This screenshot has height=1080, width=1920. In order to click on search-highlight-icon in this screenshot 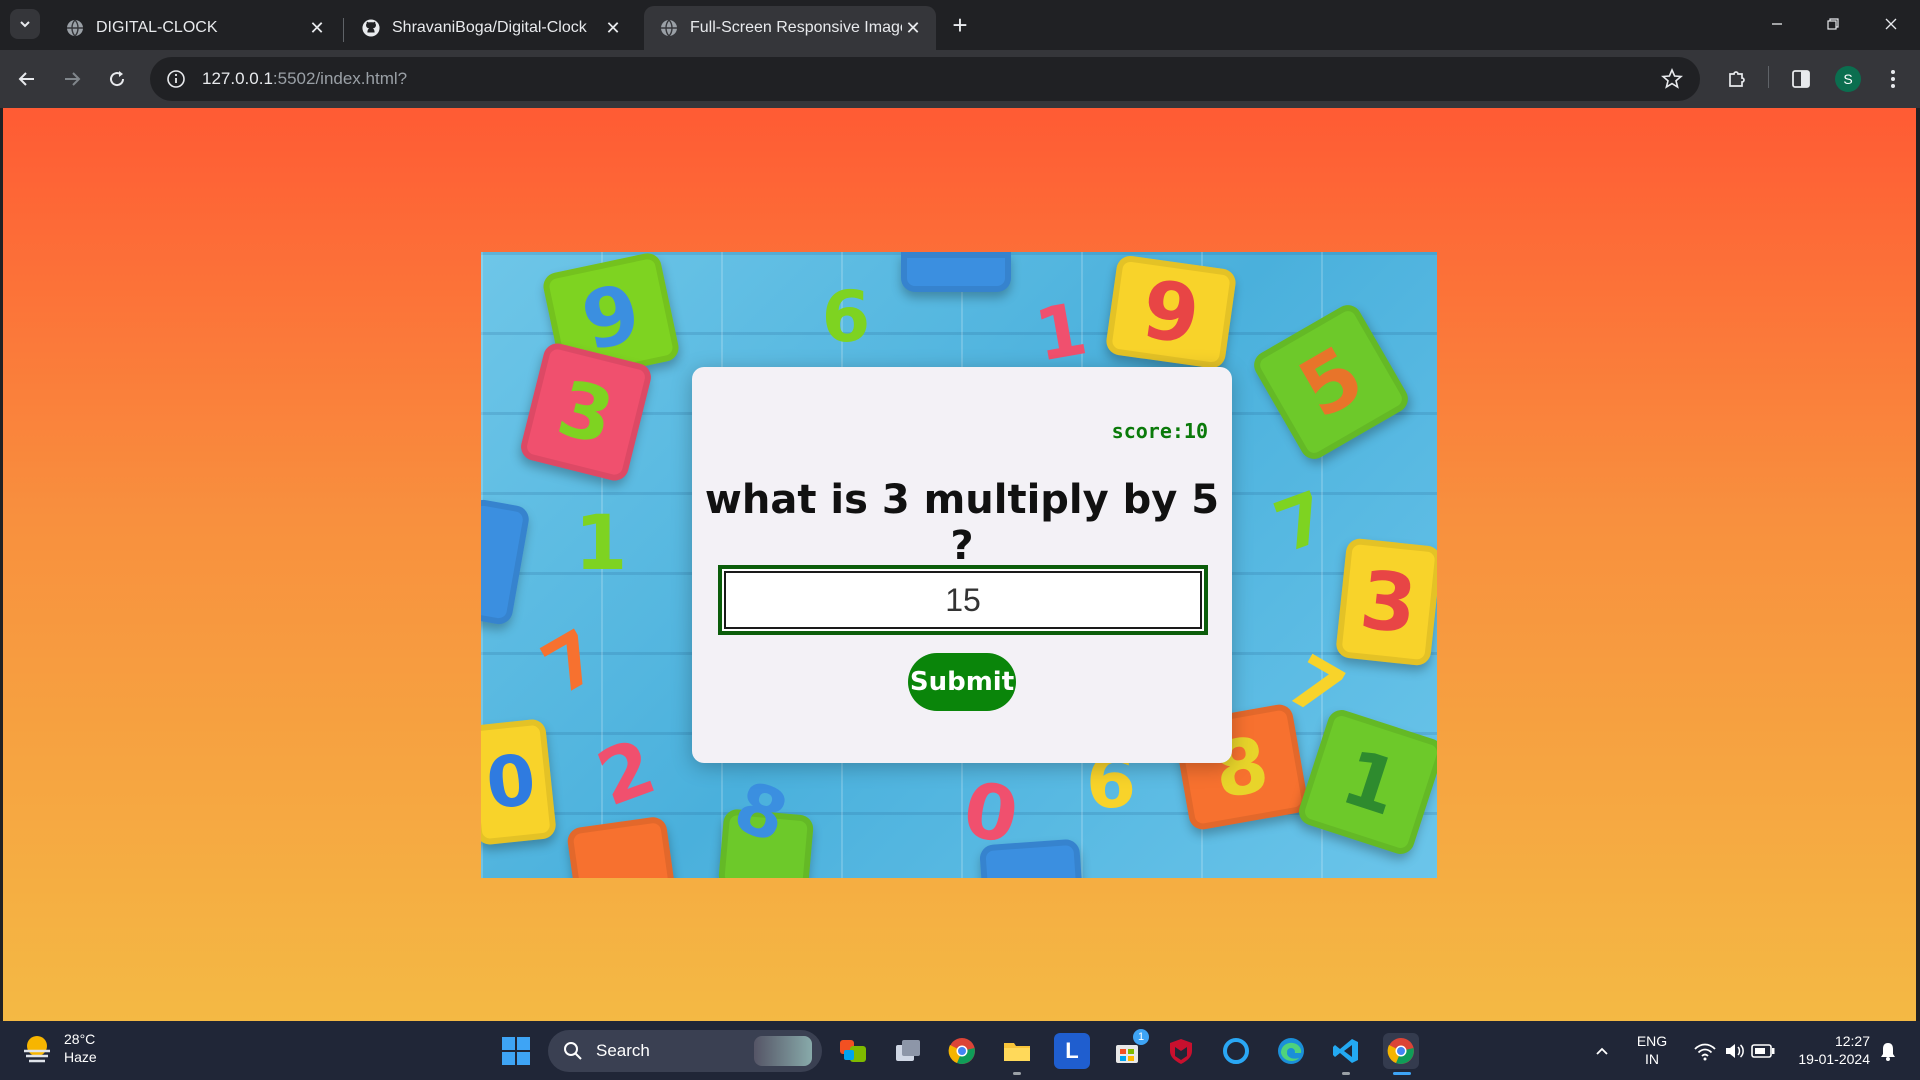, I will do `click(783, 1051)`.